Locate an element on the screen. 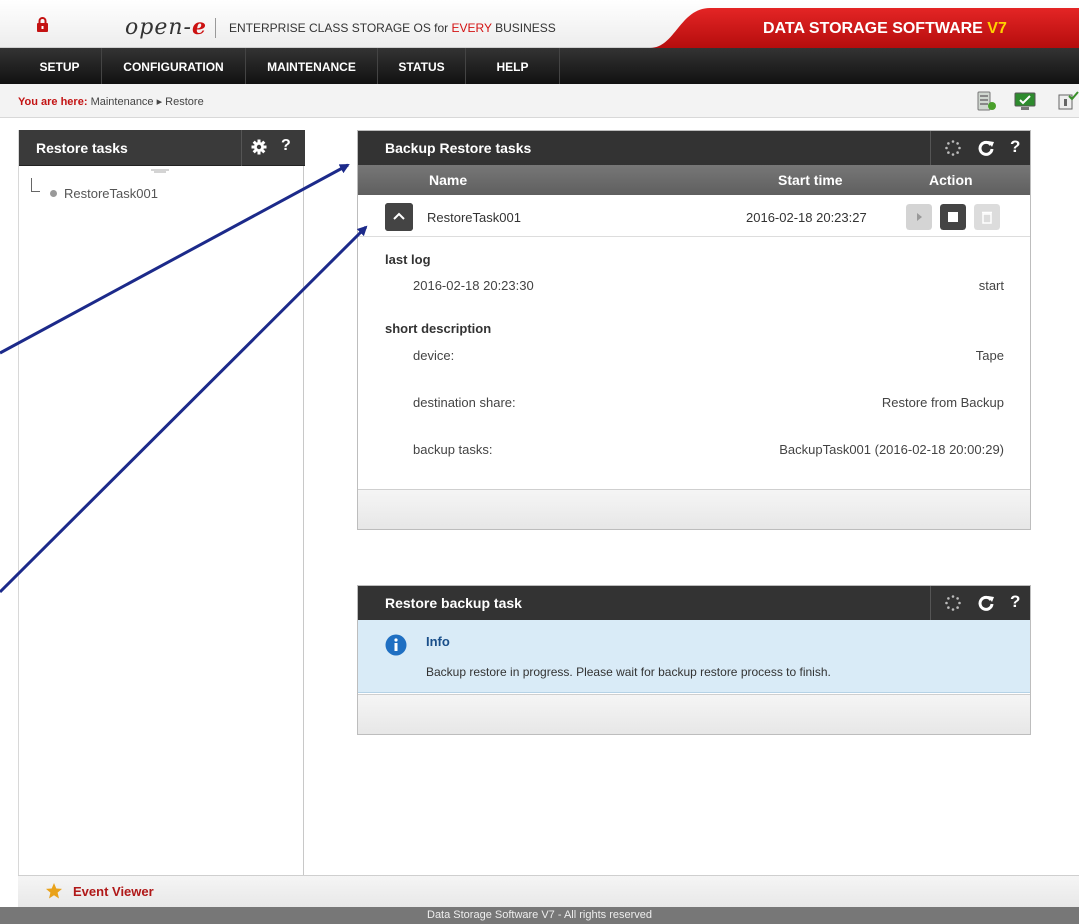 This screenshot has height=924, width=1079. event-viewer-label: Event Viewer is located at coordinates (113, 891).